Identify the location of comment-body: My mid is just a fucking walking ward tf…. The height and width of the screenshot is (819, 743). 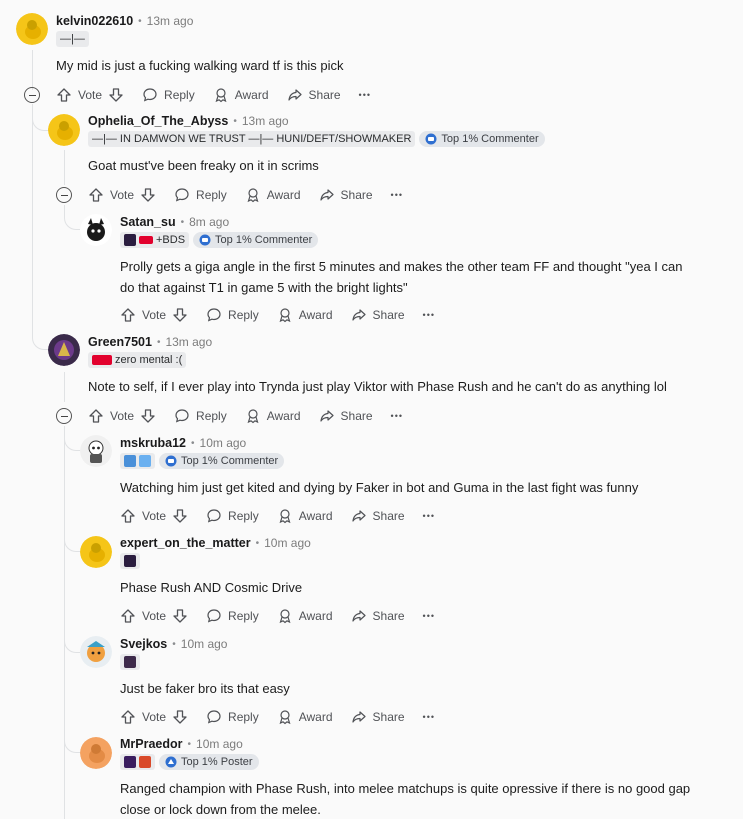
(200, 65).